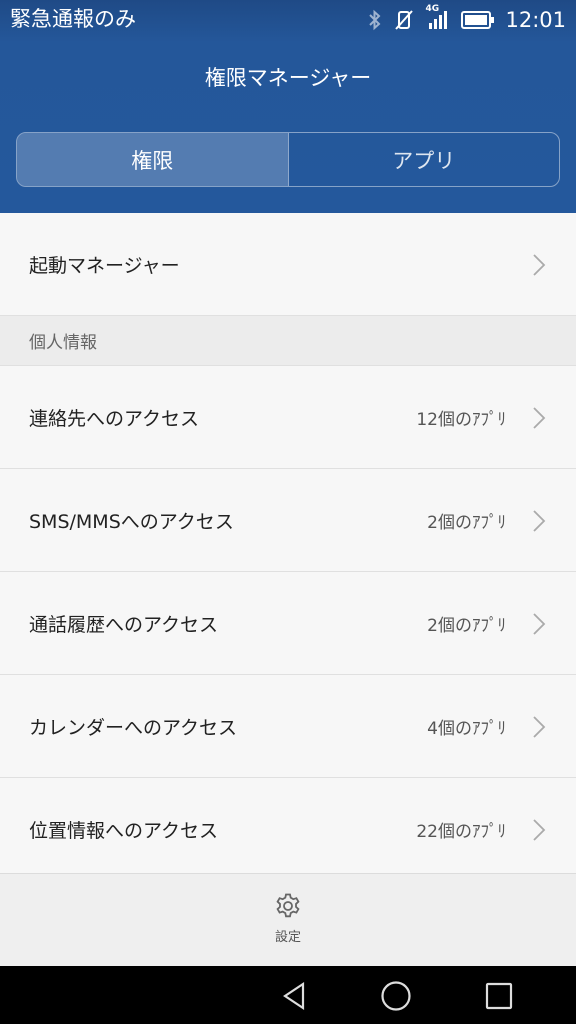 Image resolution: width=576 pixels, height=1024 pixels. Describe the element at coordinates (461, 831) in the screenshot. I see `app-count: 22個のｱﾌﾟﾘ` at that location.